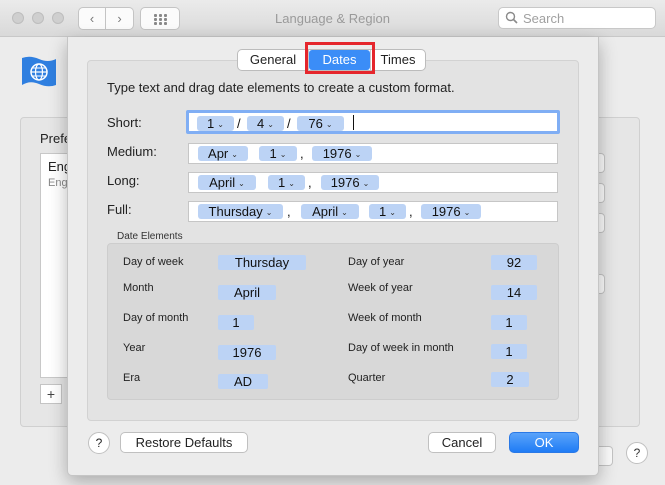  What do you see at coordinates (119, 209) in the screenshot?
I see `full-label: Full:` at bounding box center [119, 209].